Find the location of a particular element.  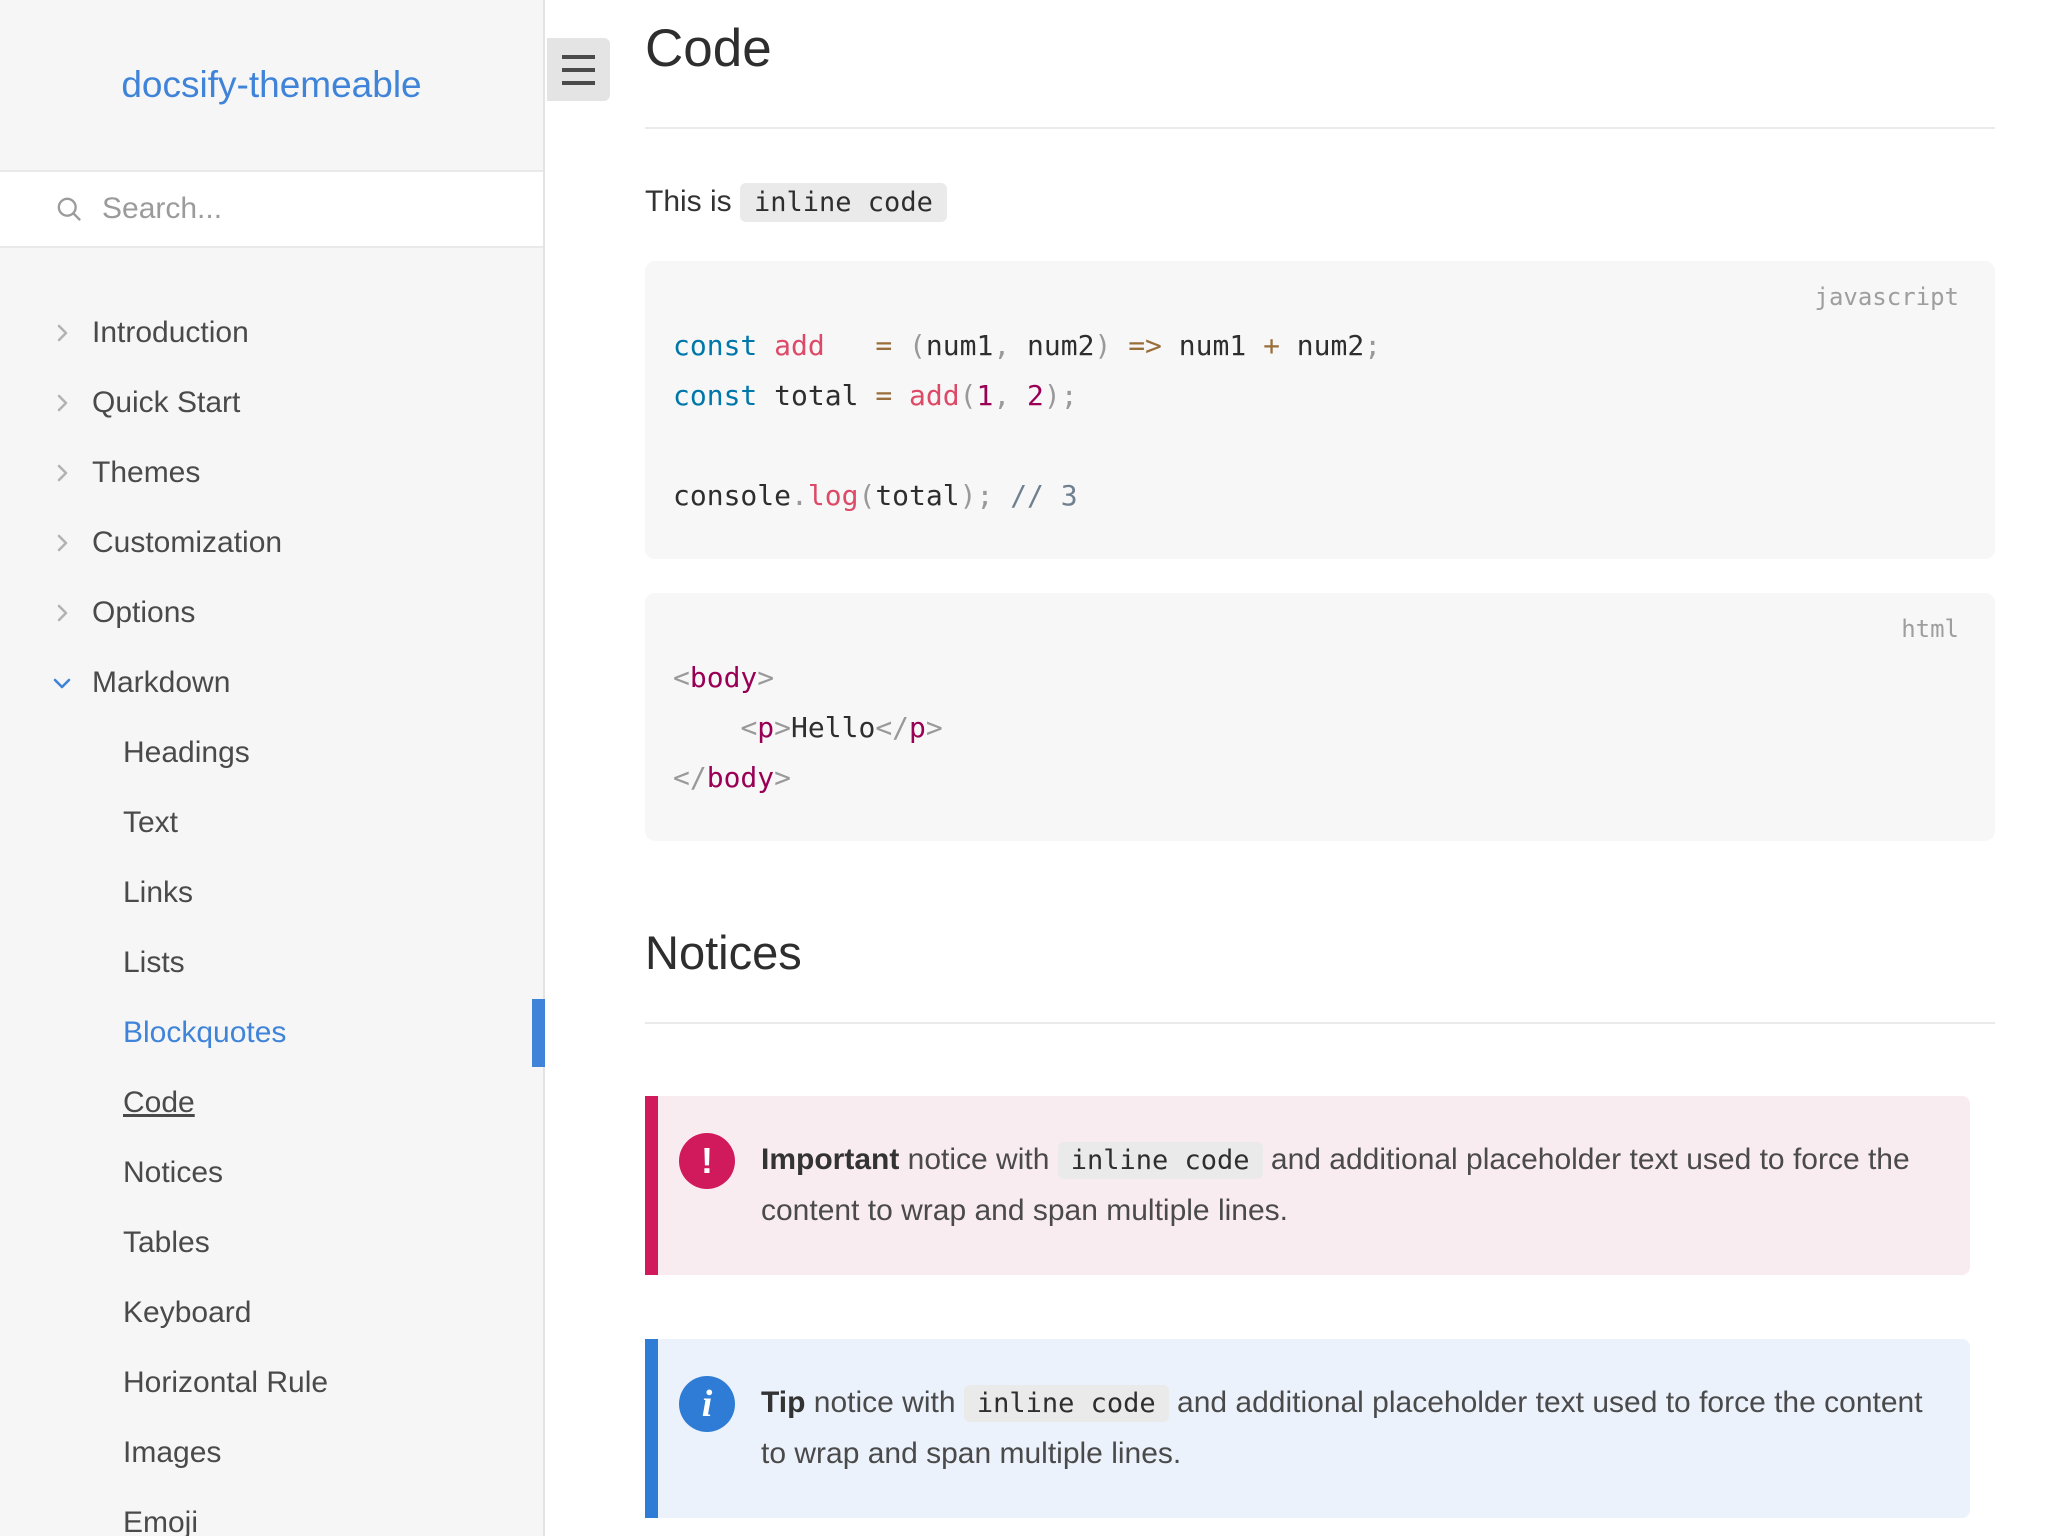

sidebar-item-markdown: Markdown is located at coordinates (271, 683).